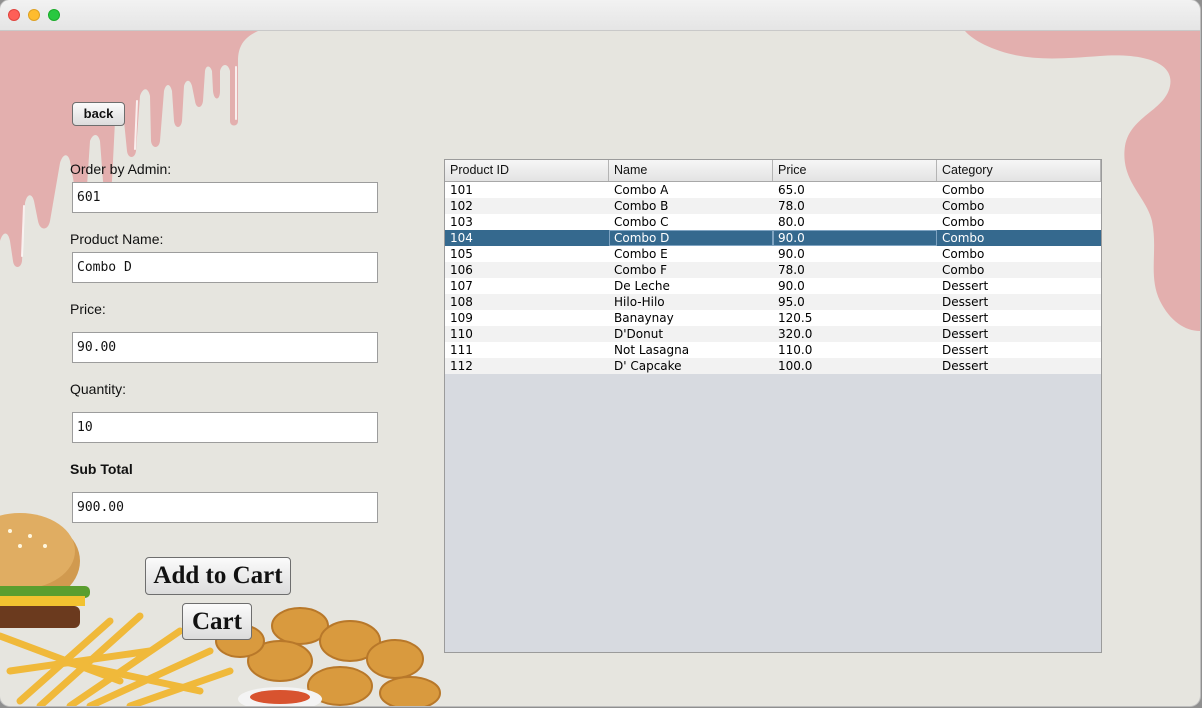 The width and height of the screenshot is (1202, 708). What do you see at coordinates (648, 366) in the screenshot?
I see `cell-name: D' Capcake` at bounding box center [648, 366].